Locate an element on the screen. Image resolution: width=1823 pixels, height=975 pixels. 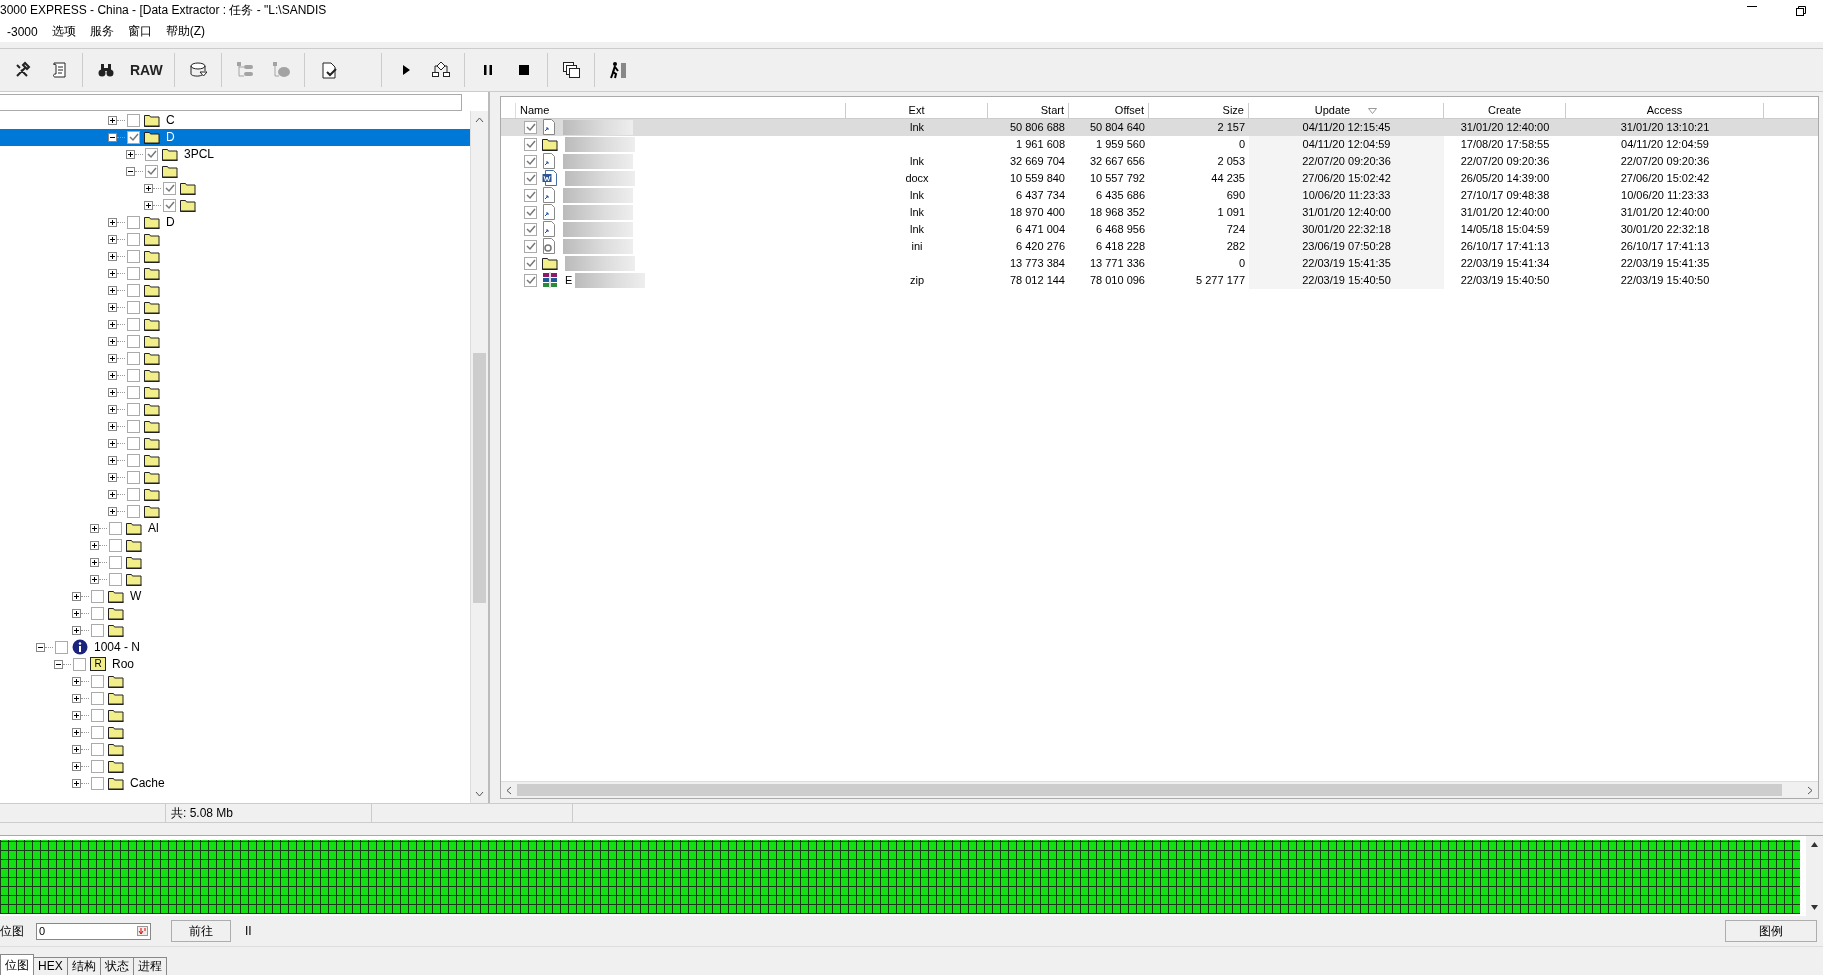
column-header: Size is located at coordinates (1199, 110).